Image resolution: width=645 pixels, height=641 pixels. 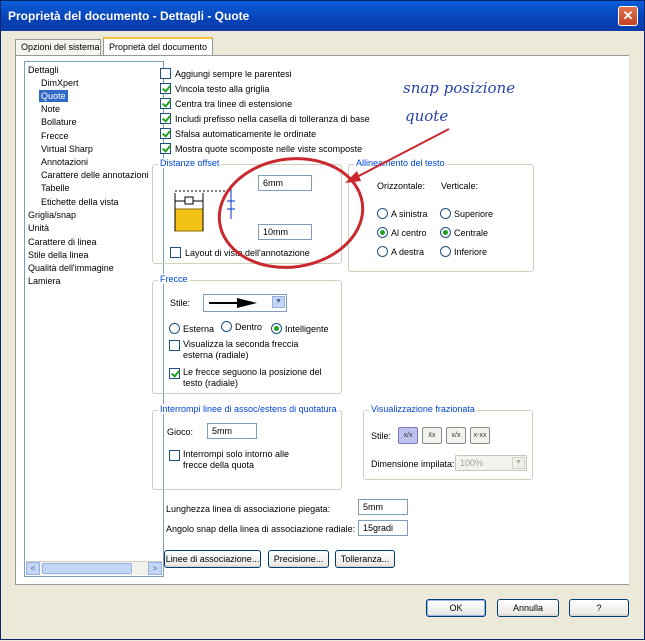 I want to click on radio-esterna: Esterna, so click(x=191, y=328).